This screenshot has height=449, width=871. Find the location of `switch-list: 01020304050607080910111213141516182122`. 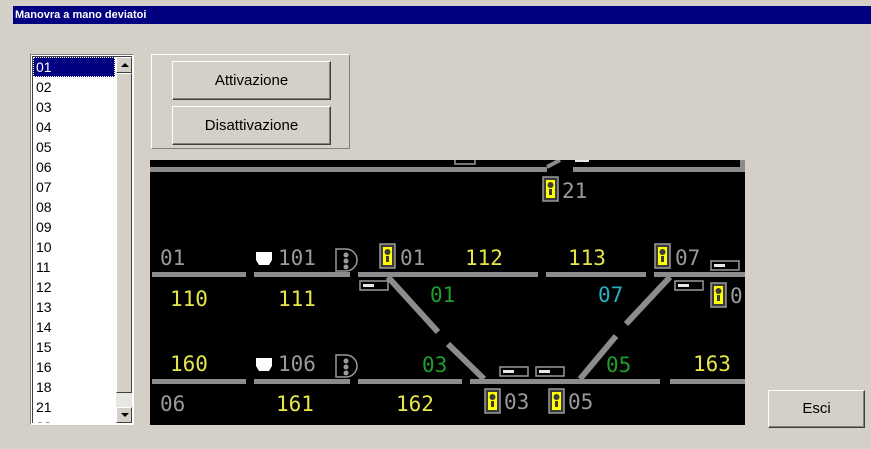

switch-list: 01020304050607080910111213141516182122 is located at coordinates (74, 240).